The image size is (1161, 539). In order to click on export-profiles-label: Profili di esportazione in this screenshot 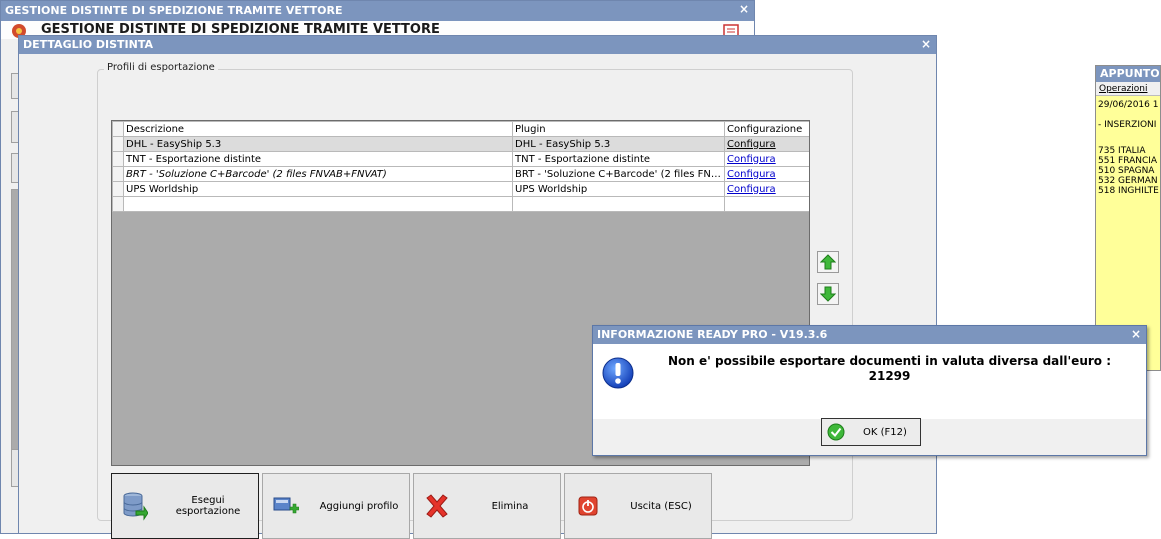, I will do `click(161, 67)`.